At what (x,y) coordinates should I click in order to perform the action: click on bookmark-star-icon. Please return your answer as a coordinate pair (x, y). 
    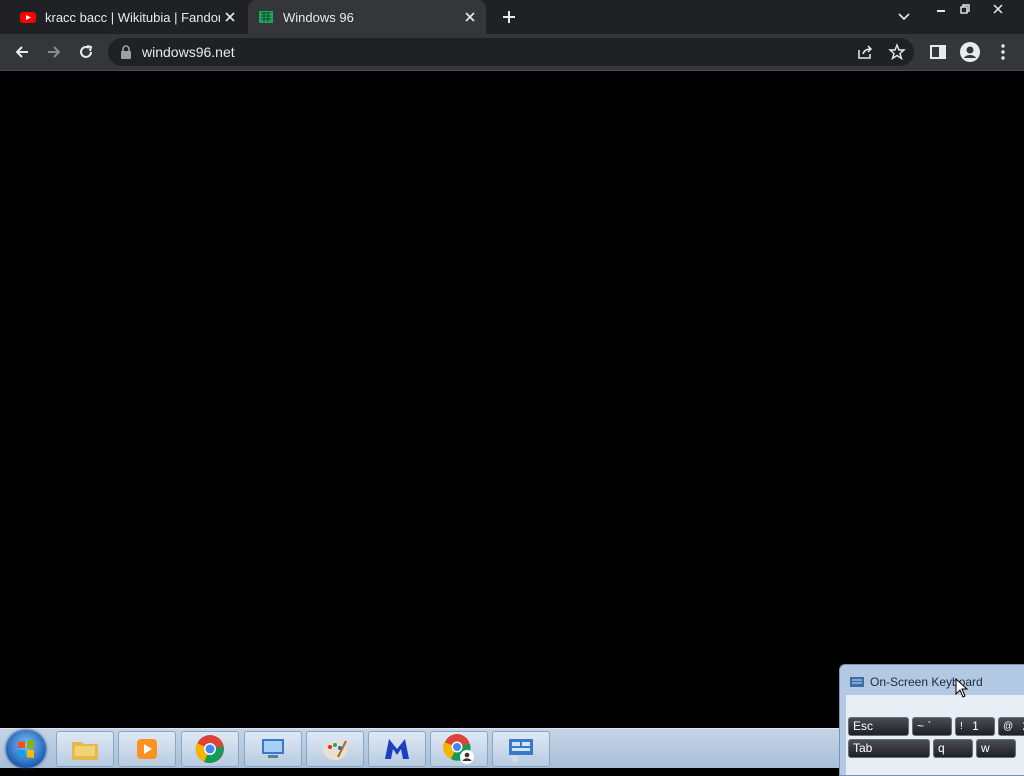
    Looking at the image, I should click on (897, 52).